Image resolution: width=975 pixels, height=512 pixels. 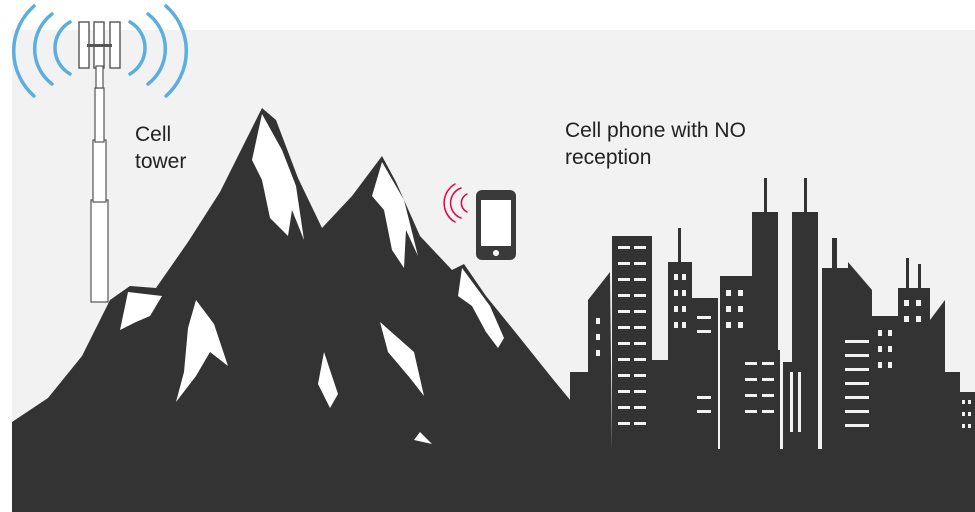 I want to click on mobile-phone-icon, so click(x=496, y=225).